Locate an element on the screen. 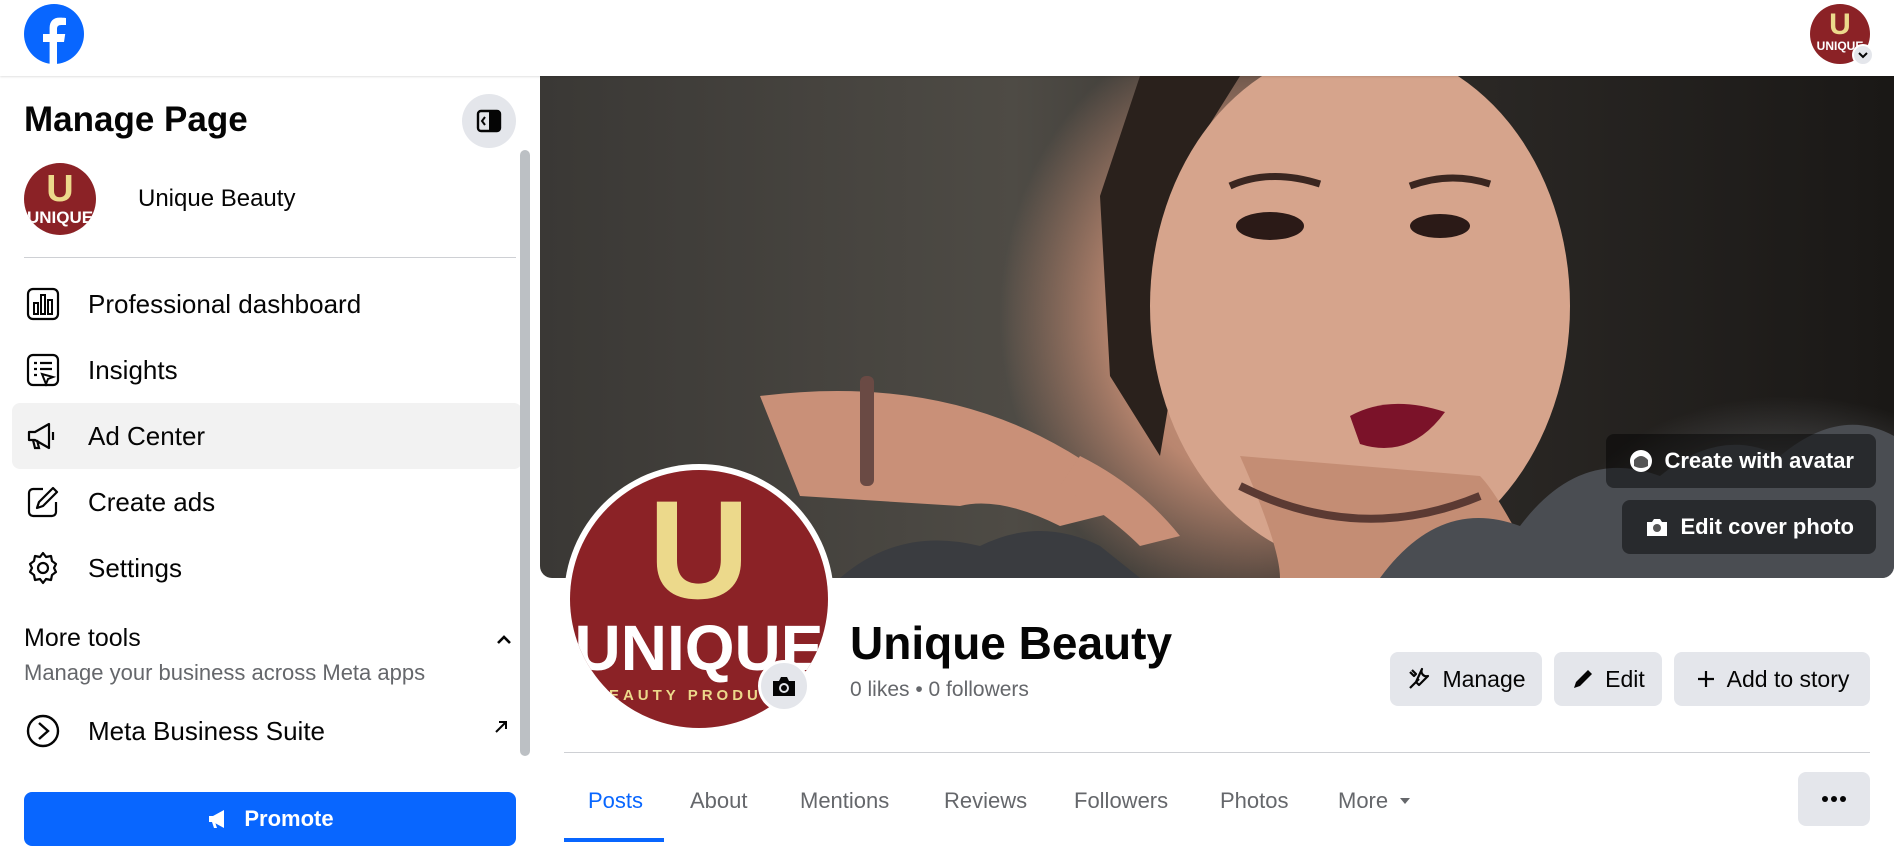 This screenshot has height=850, width=1894. page-avatar-word: UNIQUE is located at coordinates (60, 217).